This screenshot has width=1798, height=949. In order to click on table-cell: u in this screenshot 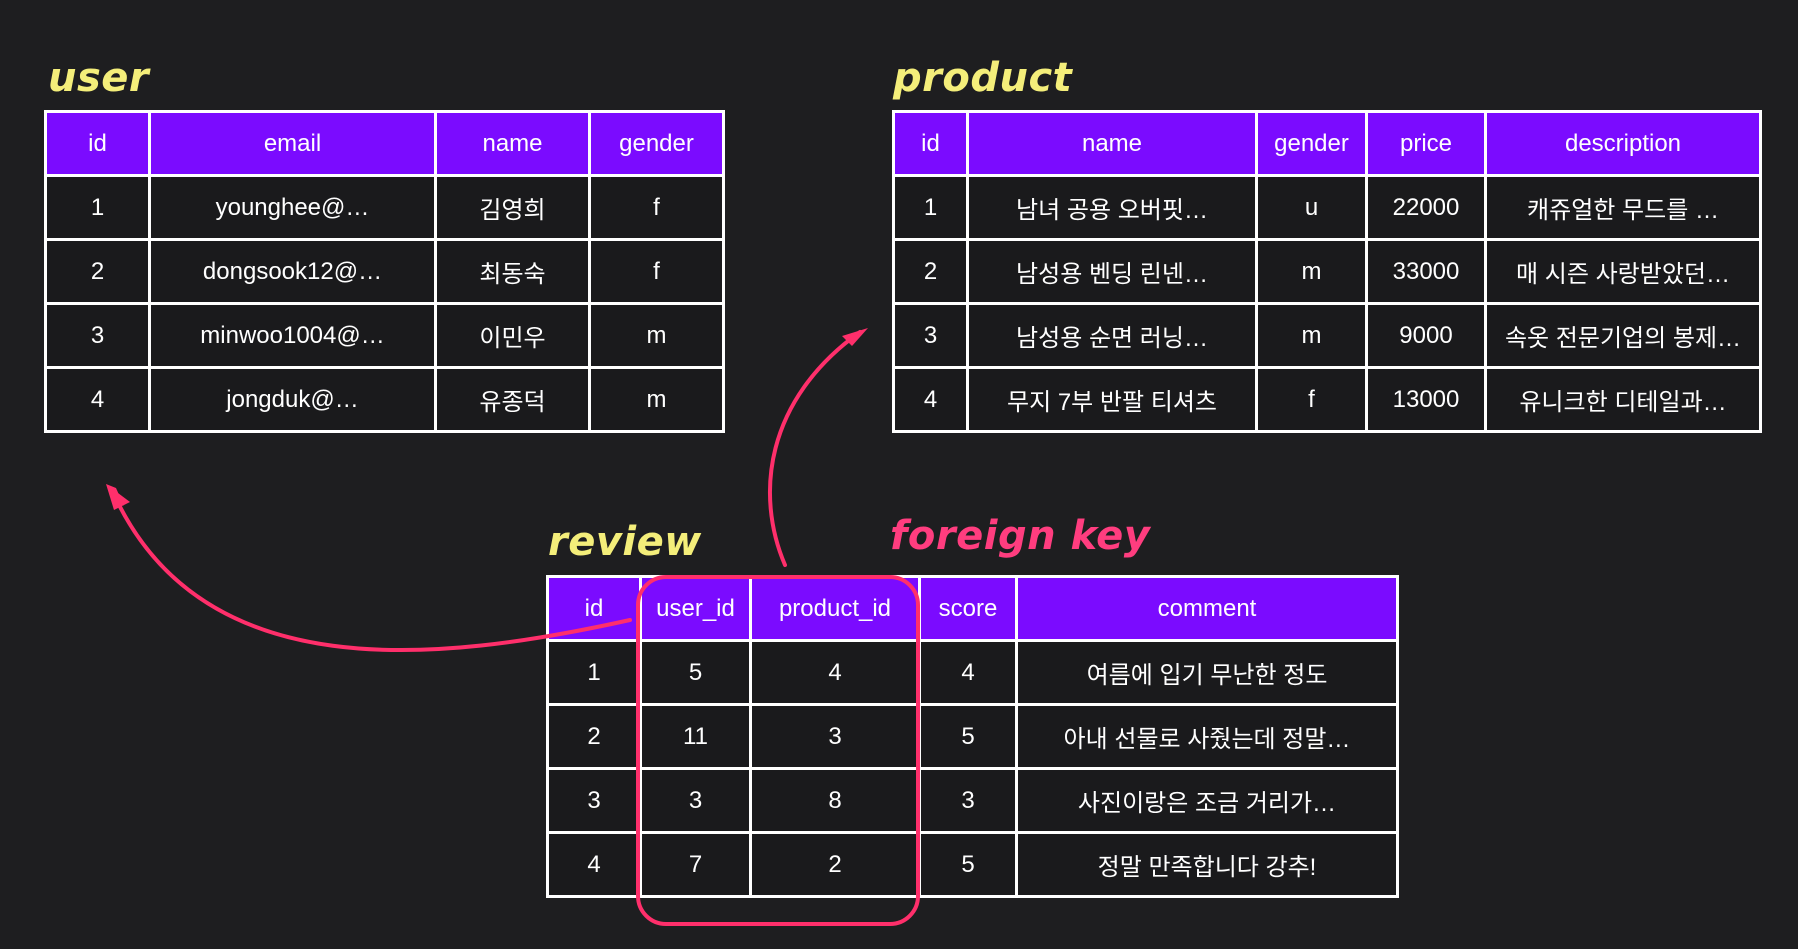, I will do `click(1311, 207)`.